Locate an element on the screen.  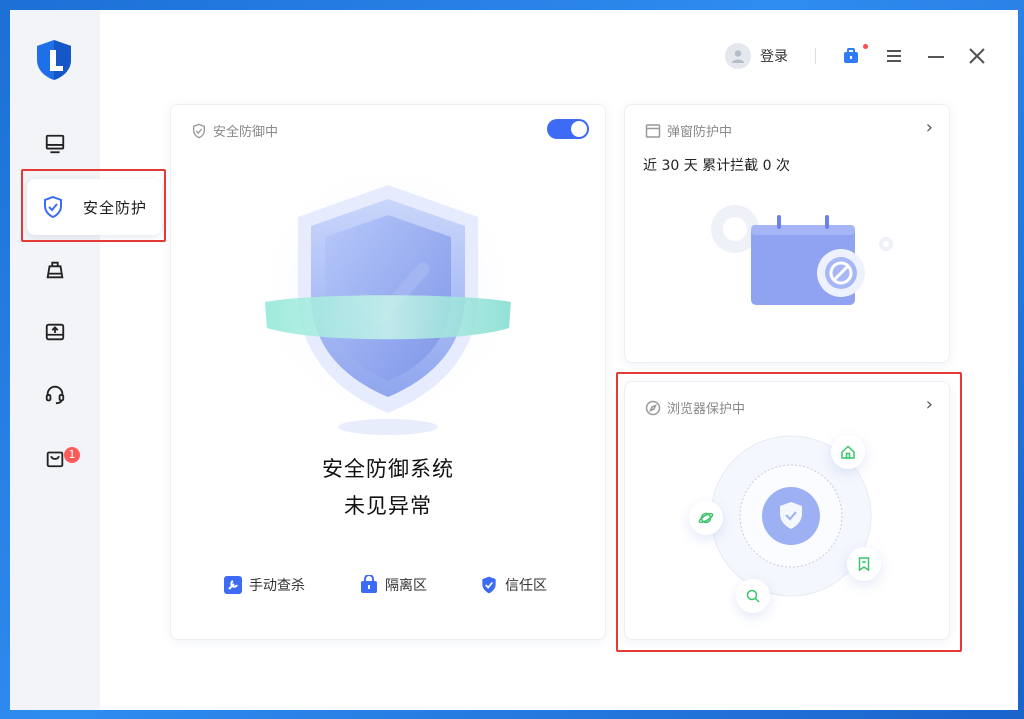
bag-icon is located at coordinates (55, 459).